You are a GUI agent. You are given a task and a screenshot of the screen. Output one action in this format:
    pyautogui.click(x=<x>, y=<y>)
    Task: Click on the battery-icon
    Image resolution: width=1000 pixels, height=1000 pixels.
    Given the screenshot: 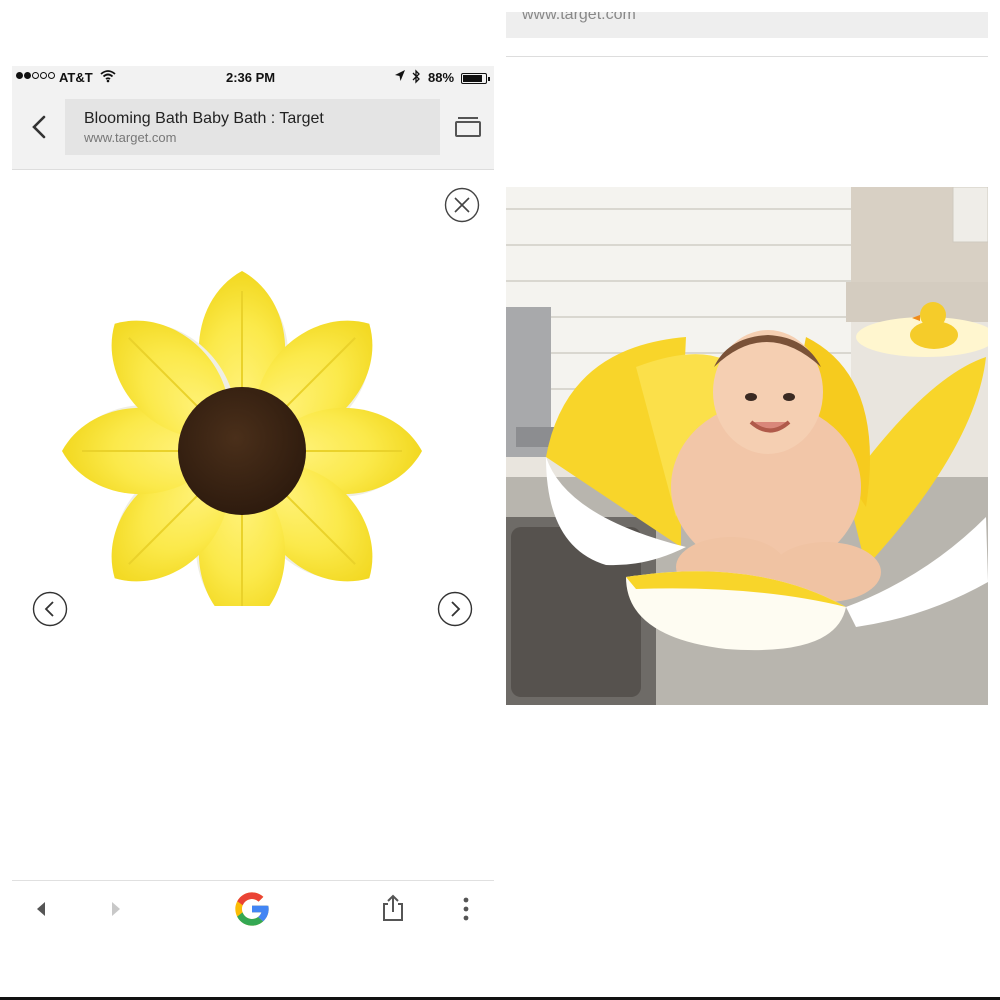 What is the action you would take?
    pyautogui.click(x=475, y=78)
    